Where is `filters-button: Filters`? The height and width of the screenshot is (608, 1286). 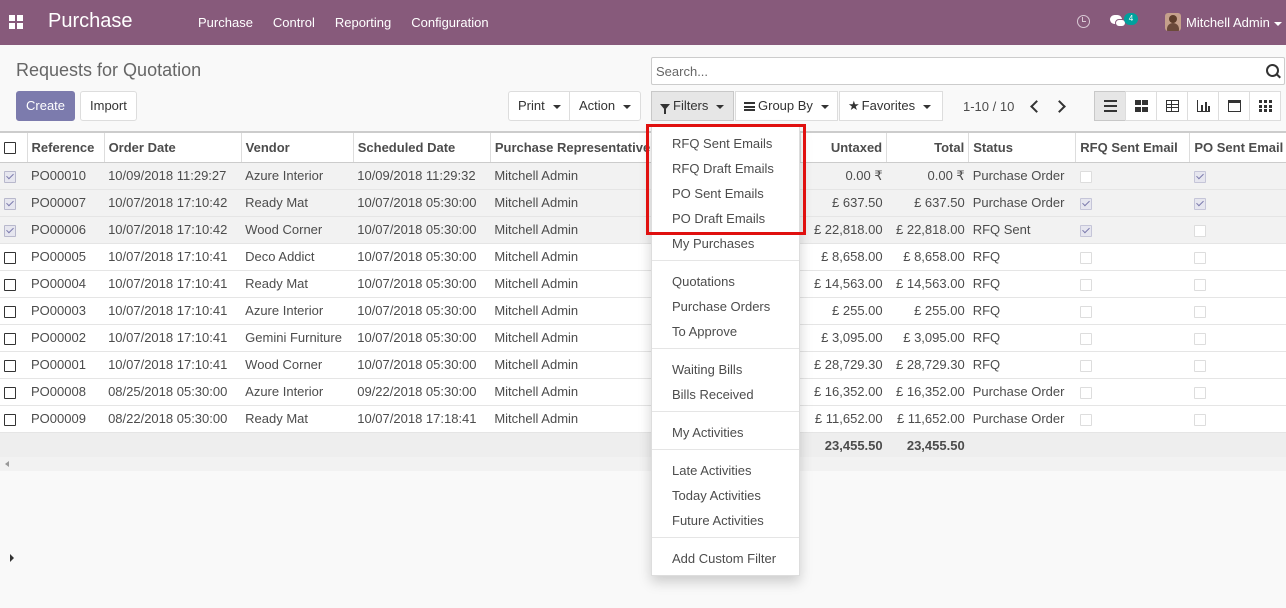 filters-button: Filters is located at coordinates (692, 106).